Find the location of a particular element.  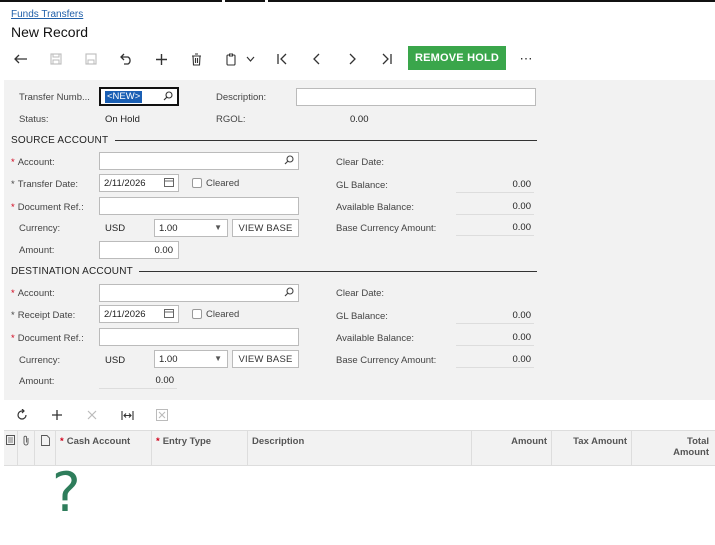

destination-base-currency-amount-label: Base Currency Amount: is located at coordinates (386, 360).